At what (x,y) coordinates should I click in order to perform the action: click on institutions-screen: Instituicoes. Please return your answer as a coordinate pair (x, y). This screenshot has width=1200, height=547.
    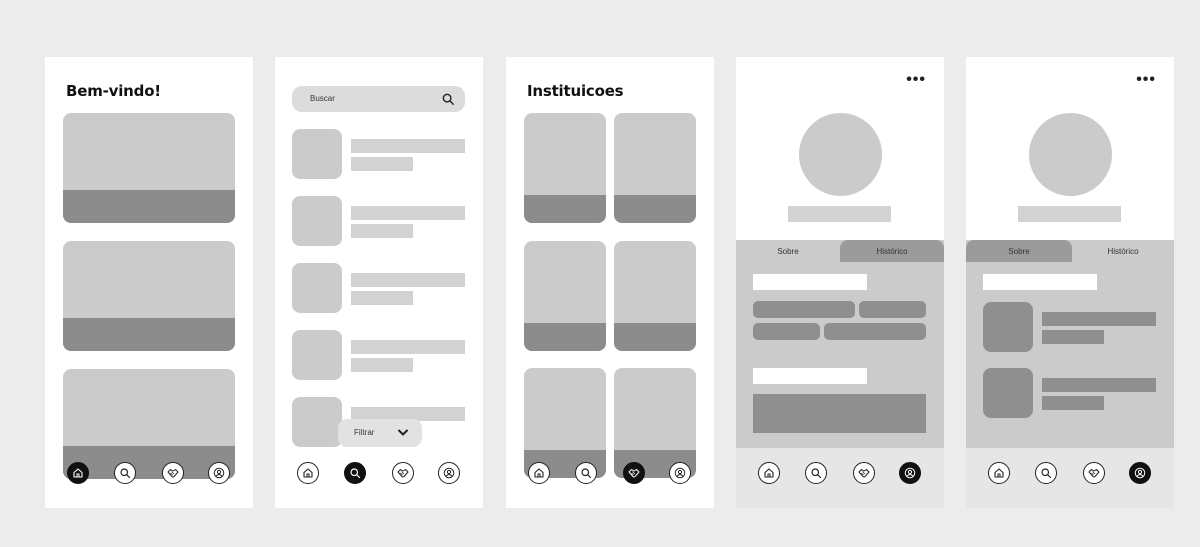
    Looking at the image, I should click on (610, 282).